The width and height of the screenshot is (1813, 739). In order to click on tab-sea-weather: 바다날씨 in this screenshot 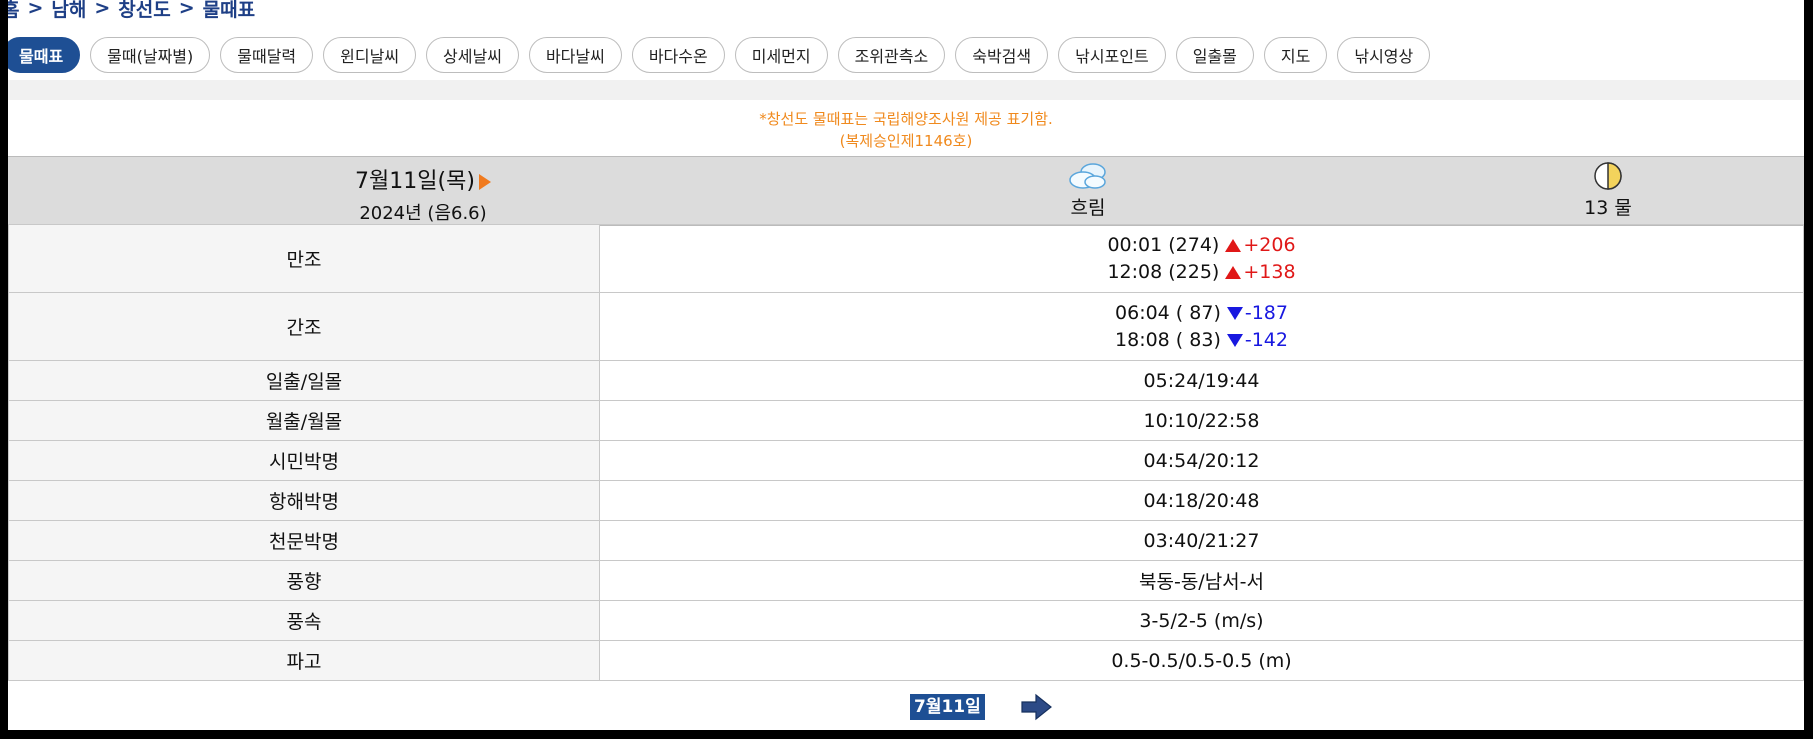, I will do `click(575, 55)`.